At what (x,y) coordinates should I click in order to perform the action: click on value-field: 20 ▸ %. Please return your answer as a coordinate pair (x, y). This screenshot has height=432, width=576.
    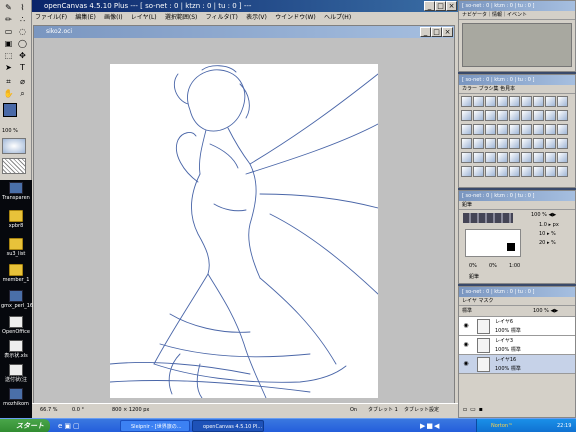
    Looking at the image, I should click on (547, 243).